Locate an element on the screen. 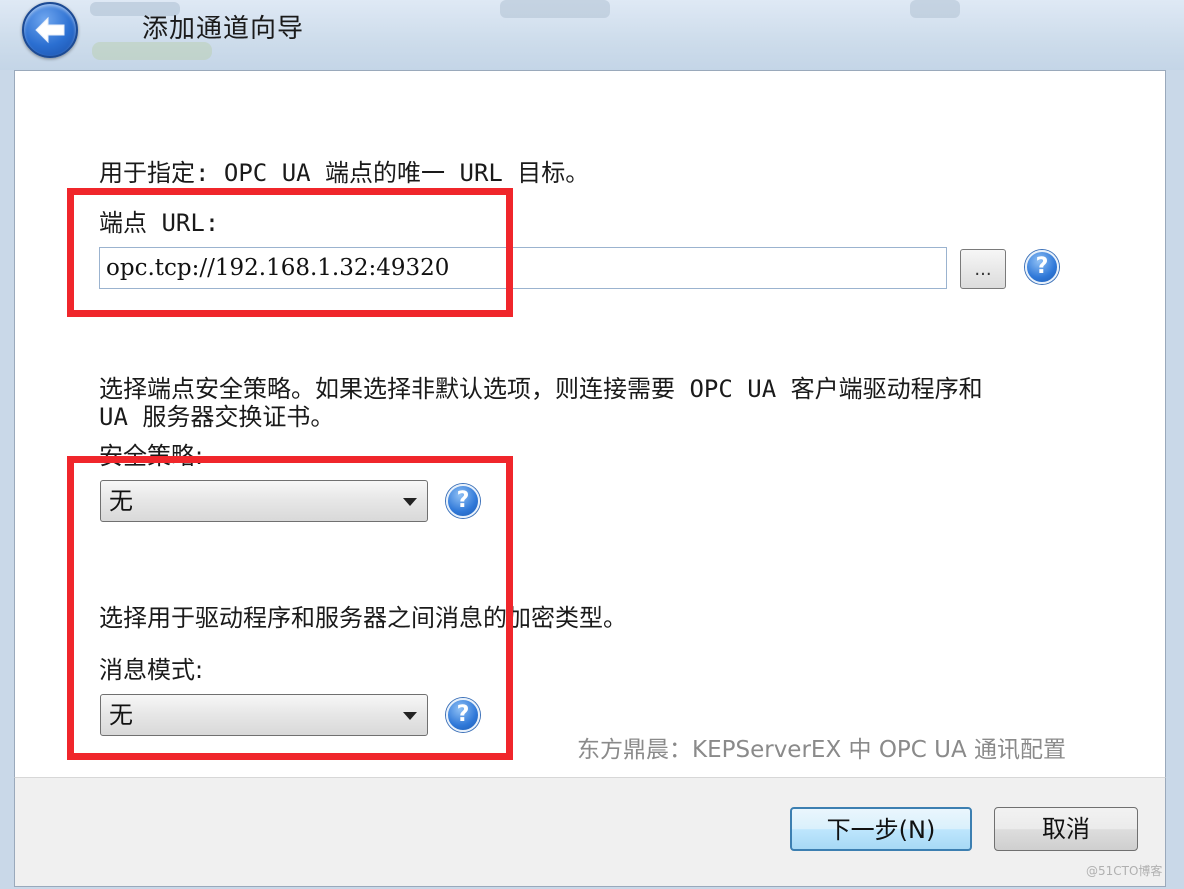 The image size is (1184, 889). cancel-button: 取消 is located at coordinates (1066, 829).